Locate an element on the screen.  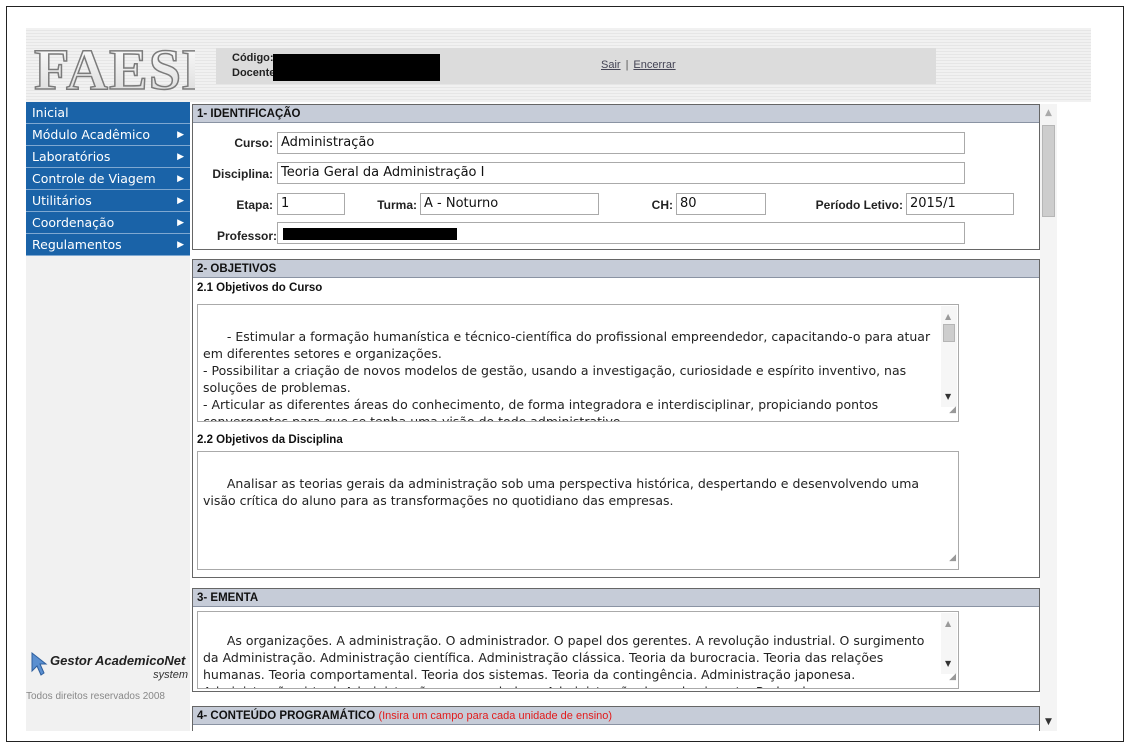
objetivos-disciplina-label: 2.2 Objetivos da Disciplina is located at coordinates (270, 440).